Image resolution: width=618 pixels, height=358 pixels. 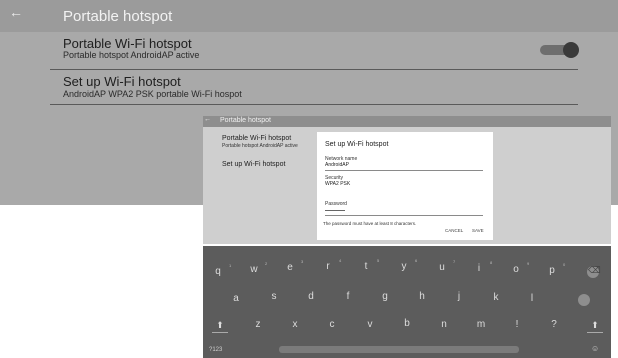 What do you see at coordinates (215, 350) in the screenshot?
I see `symbols-key: ?123` at bounding box center [215, 350].